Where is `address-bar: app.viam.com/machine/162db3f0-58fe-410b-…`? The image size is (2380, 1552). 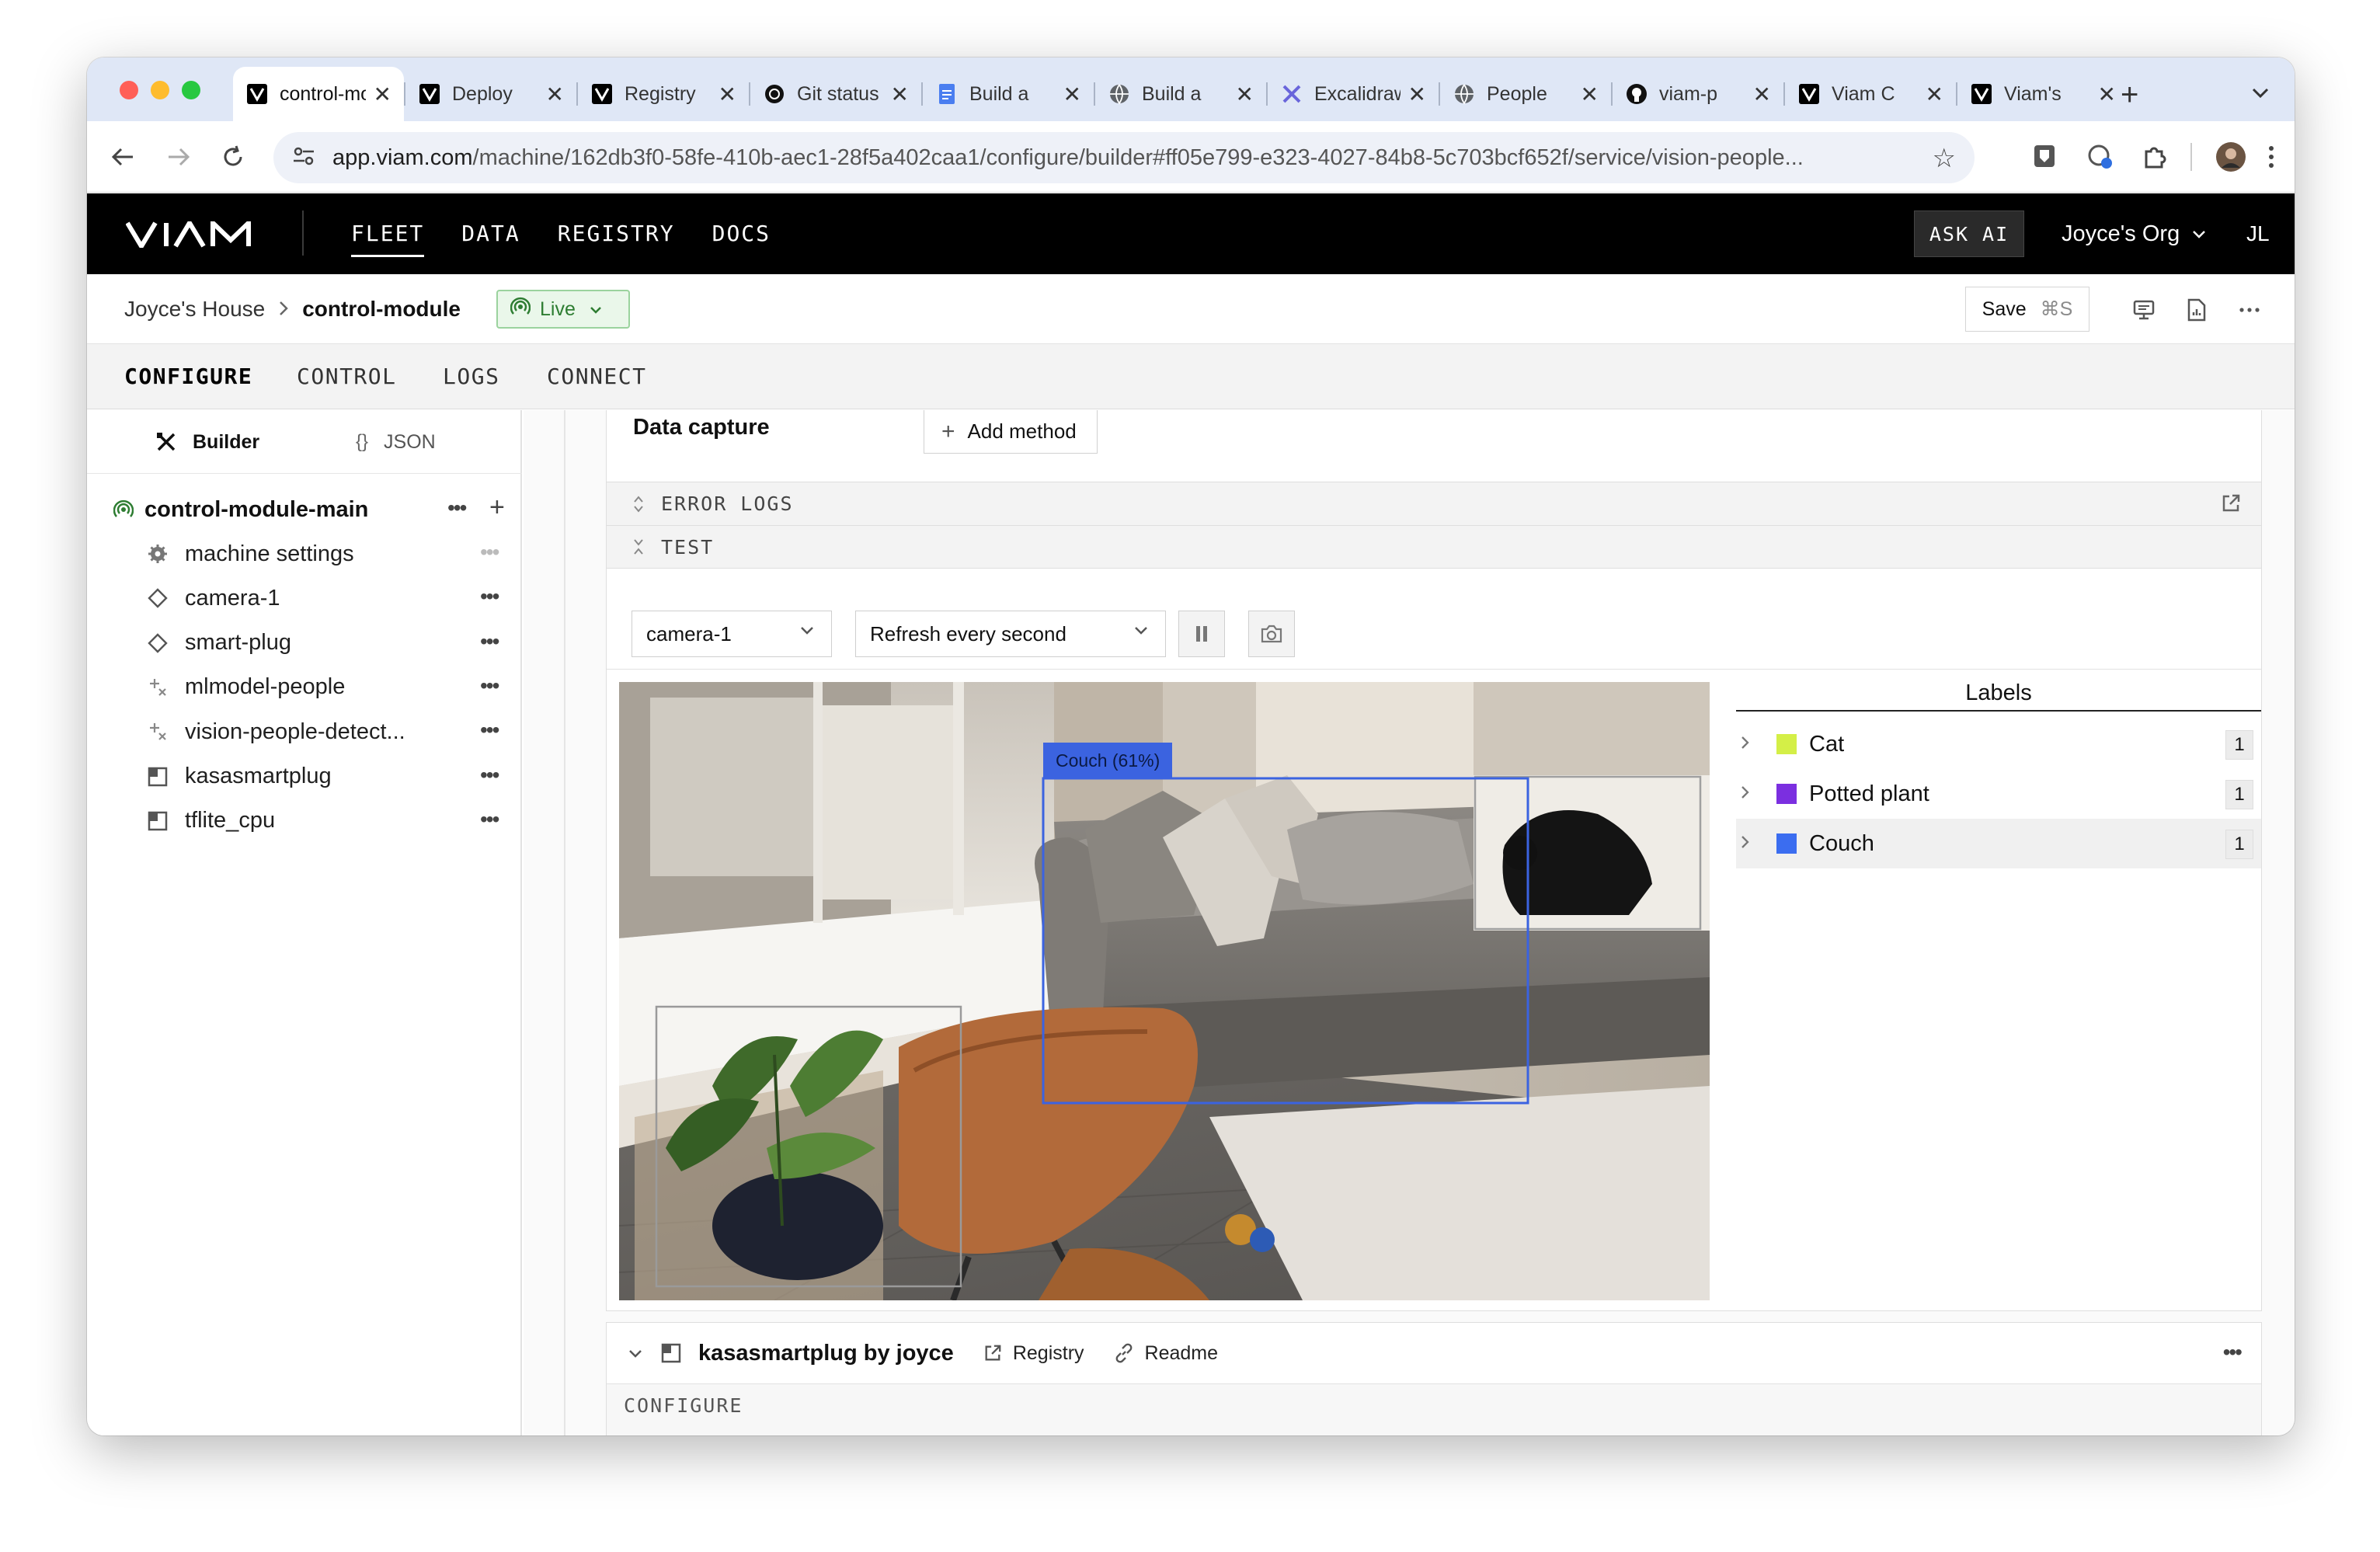
address-bar: app.viam.com/machine/162db3f0-58fe-410b-… is located at coordinates (1124, 158).